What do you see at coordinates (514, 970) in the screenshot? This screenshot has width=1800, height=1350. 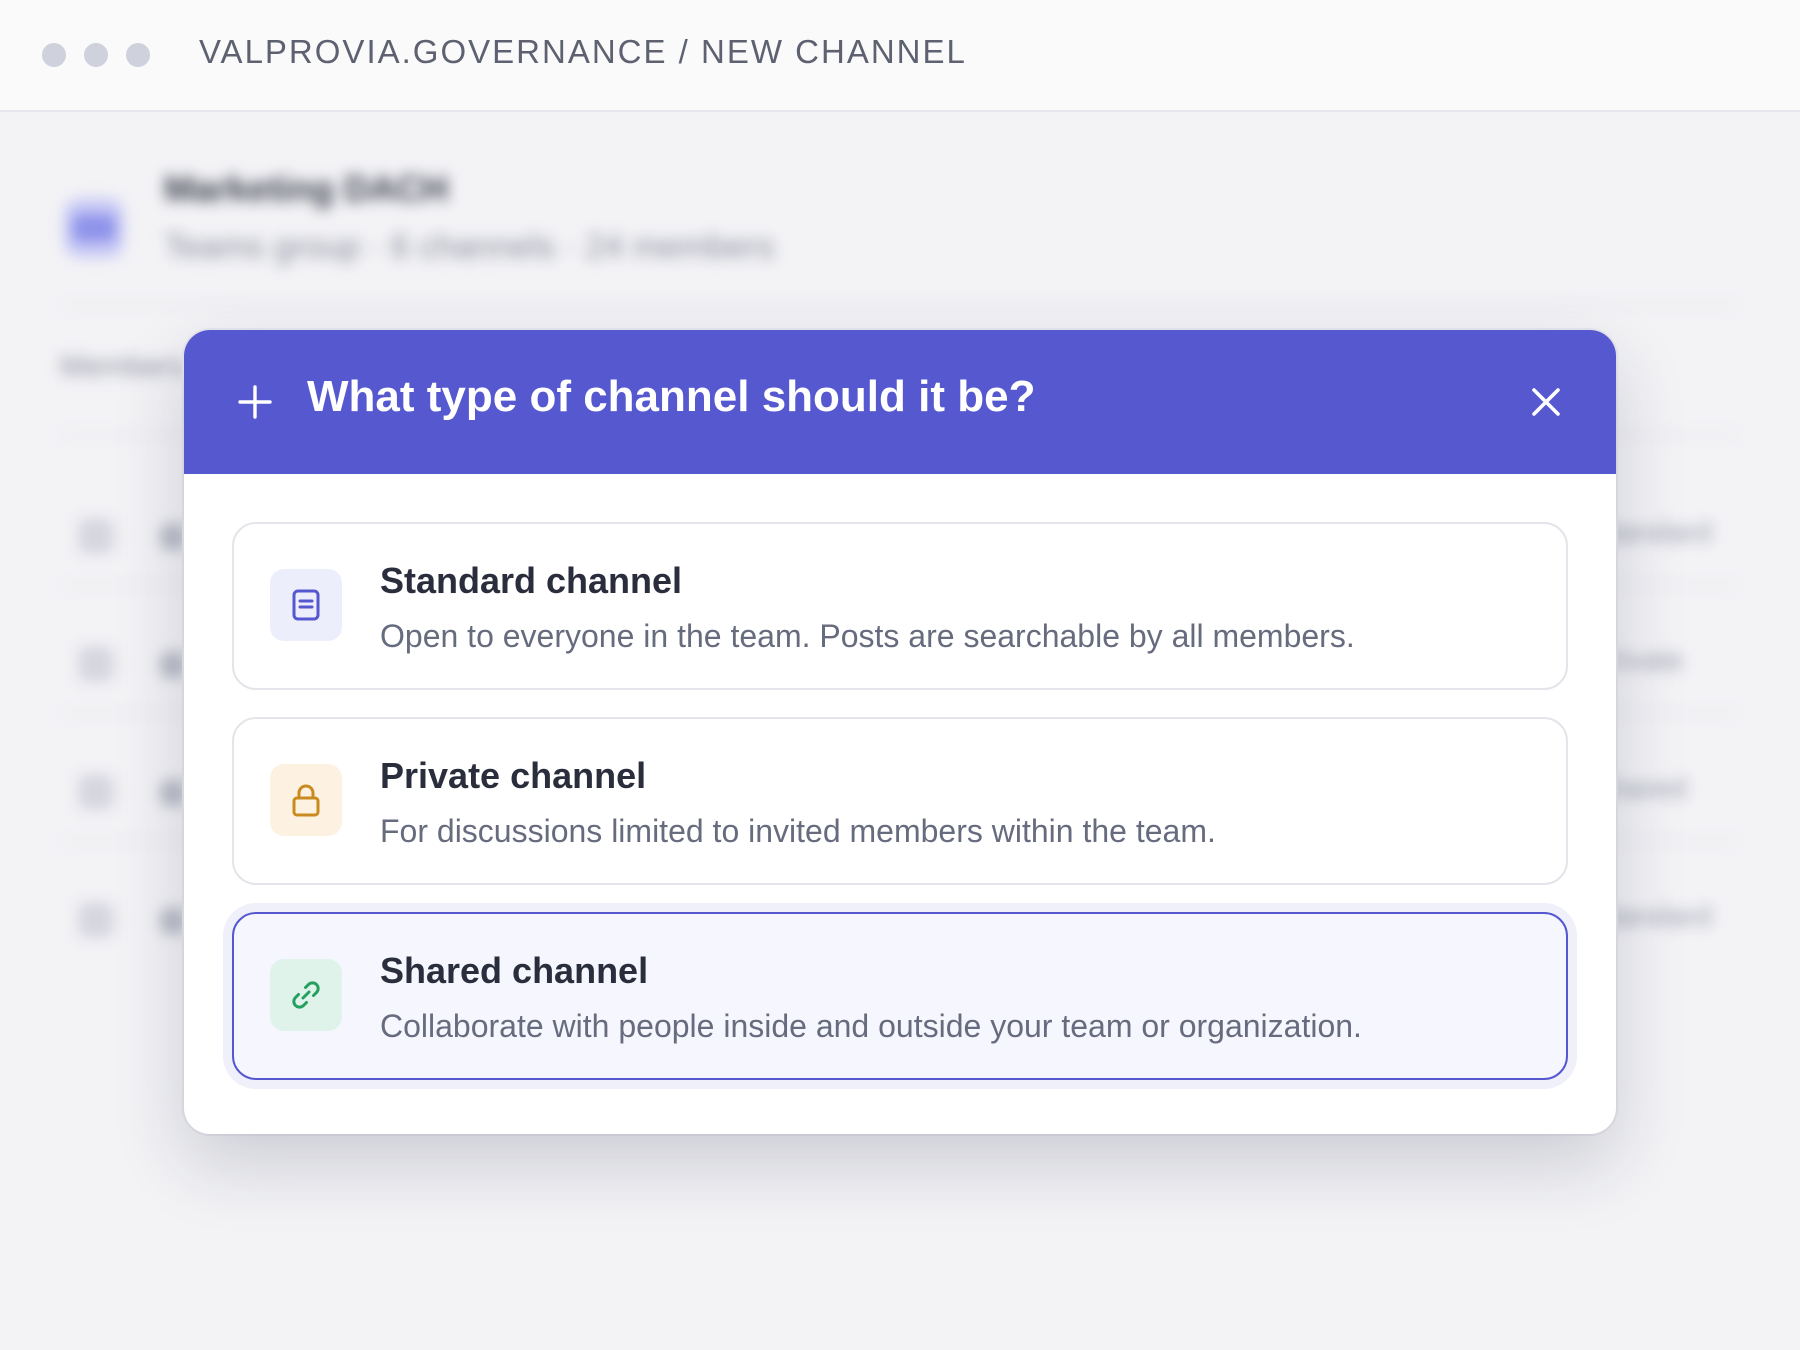 I see `option-title: Shared channel` at bounding box center [514, 970].